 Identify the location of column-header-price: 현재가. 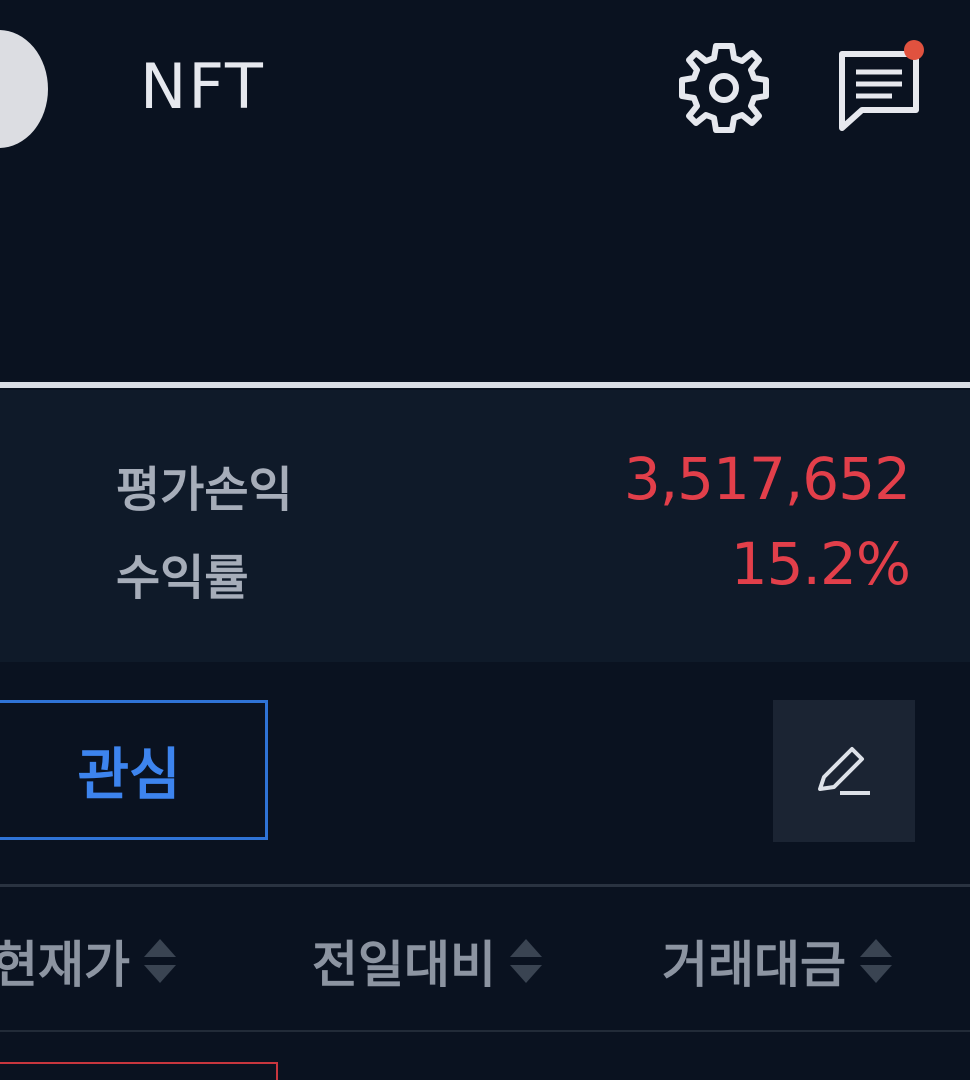
(90, 961).